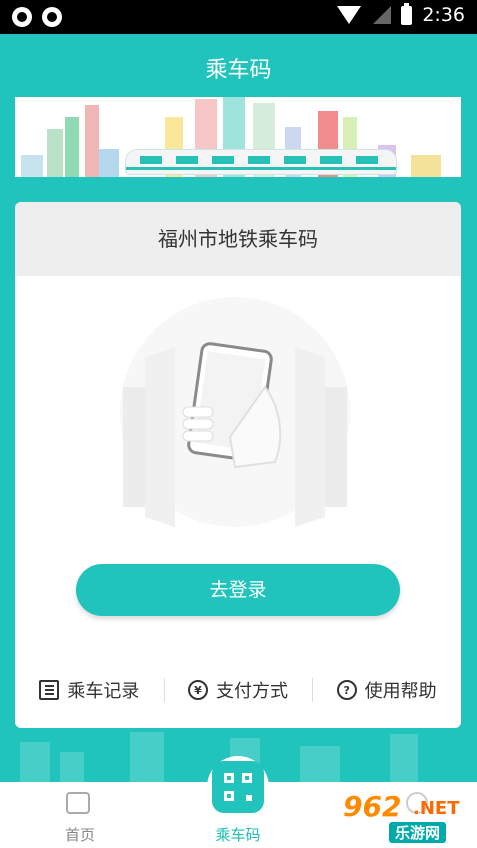  I want to click on home-icon, so click(78, 803).